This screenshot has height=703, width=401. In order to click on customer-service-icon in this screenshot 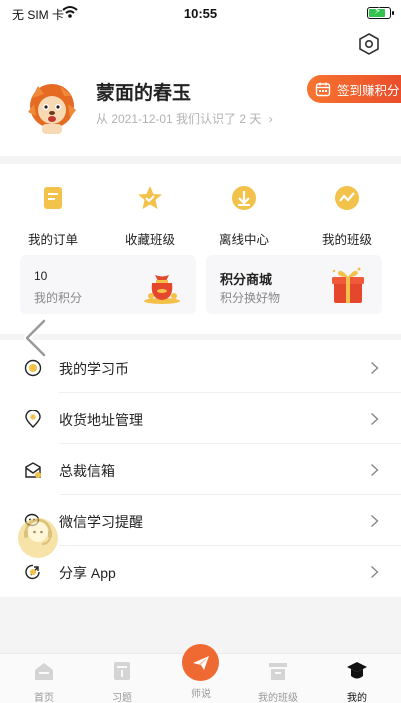, I will do `click(38, 534)`.